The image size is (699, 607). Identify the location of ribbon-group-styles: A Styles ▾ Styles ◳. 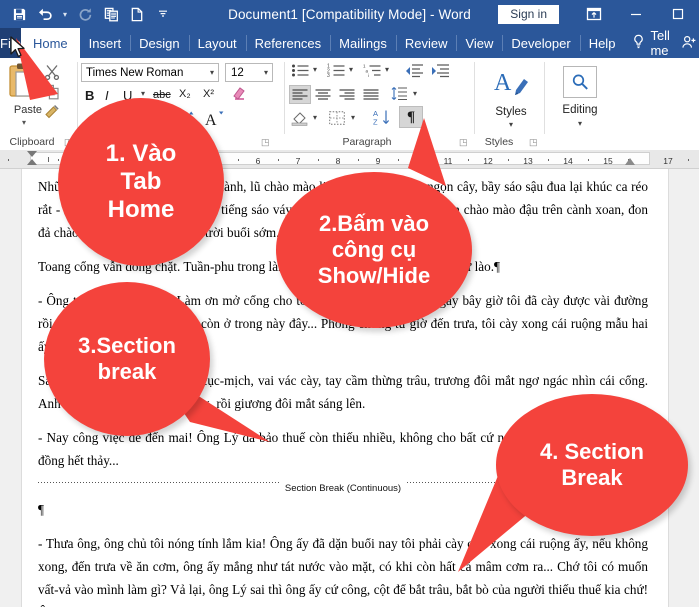
(511, 104).